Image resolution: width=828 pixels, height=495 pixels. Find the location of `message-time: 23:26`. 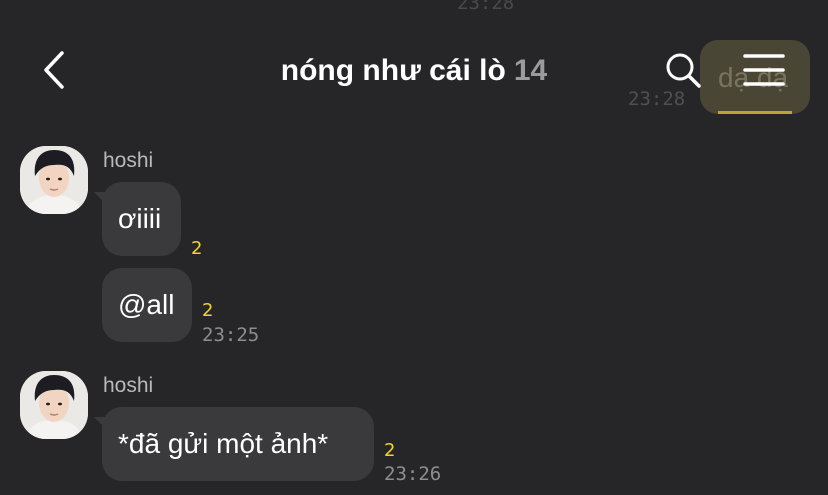

message-time: 23:26 is located at coordinates (413, 474).